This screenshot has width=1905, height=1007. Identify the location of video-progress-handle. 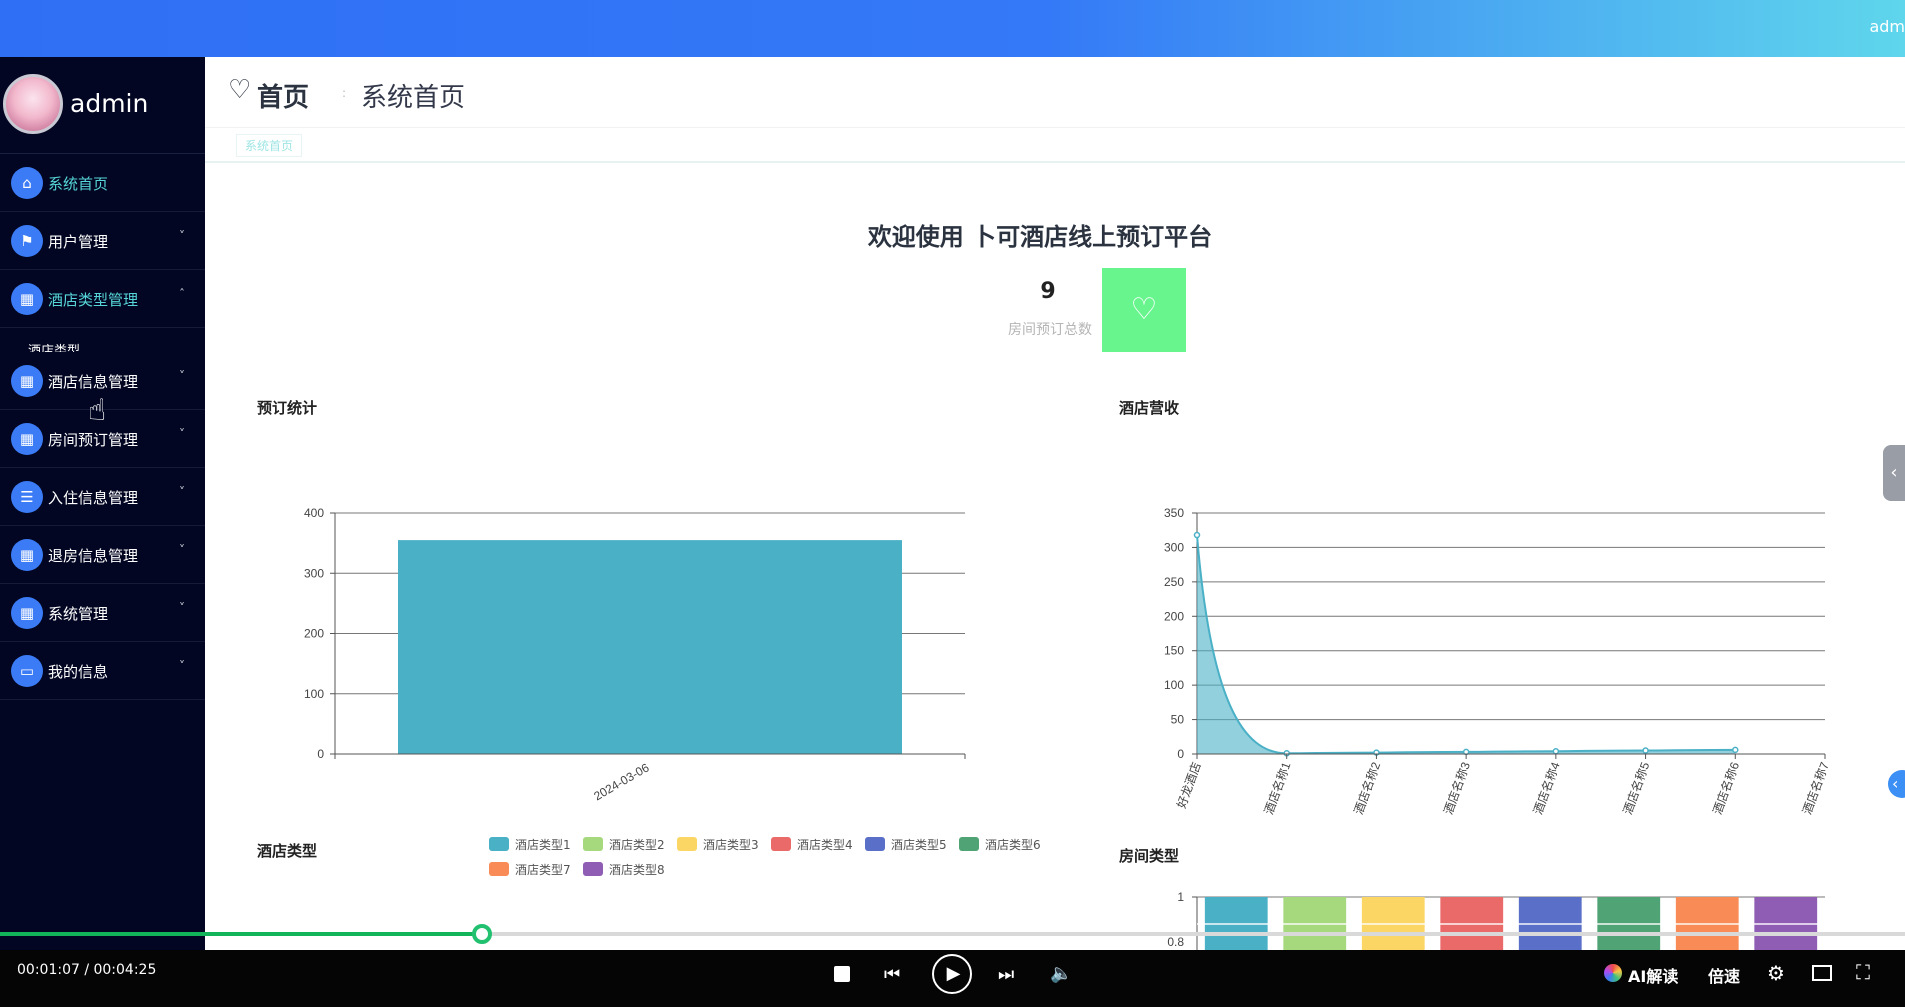
(482, 934).